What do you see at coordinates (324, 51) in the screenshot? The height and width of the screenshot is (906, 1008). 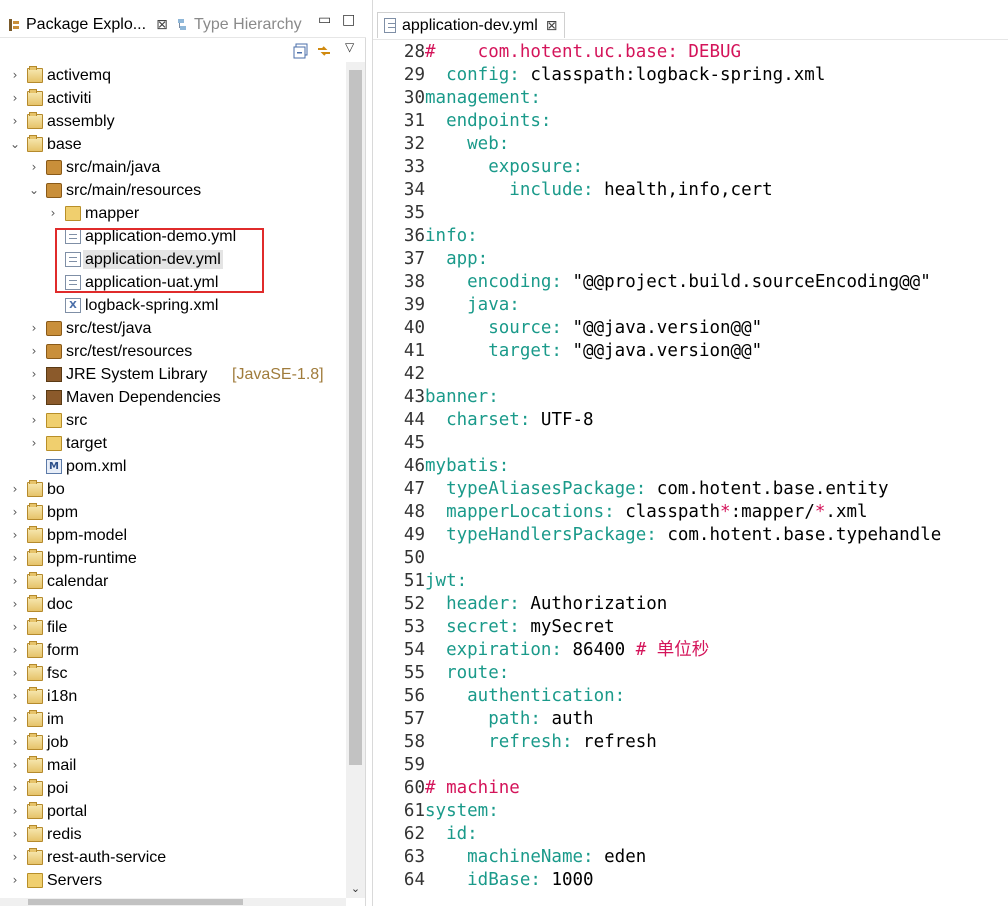 I see `link-with-editor-icon` at bounding box center [324, 51].